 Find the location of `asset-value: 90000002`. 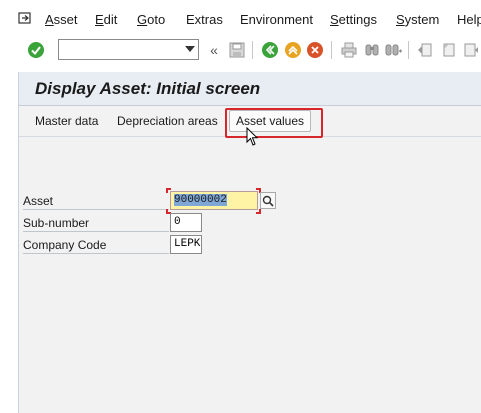

asset-value: 90000002 is located at coordinates (200, 200).